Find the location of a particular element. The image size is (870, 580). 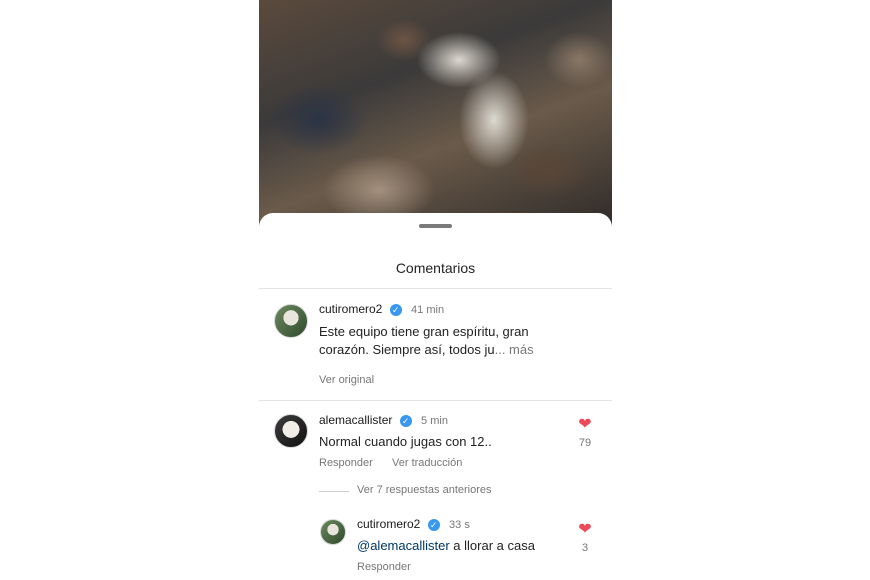

comment-header: alemacallister ✓ 5 min is located at coordinates (383, 420).